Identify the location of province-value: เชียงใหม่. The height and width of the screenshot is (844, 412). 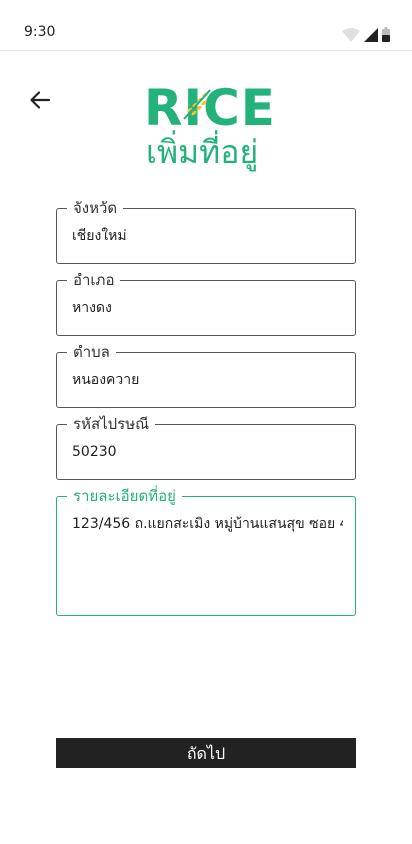
(207, 236).